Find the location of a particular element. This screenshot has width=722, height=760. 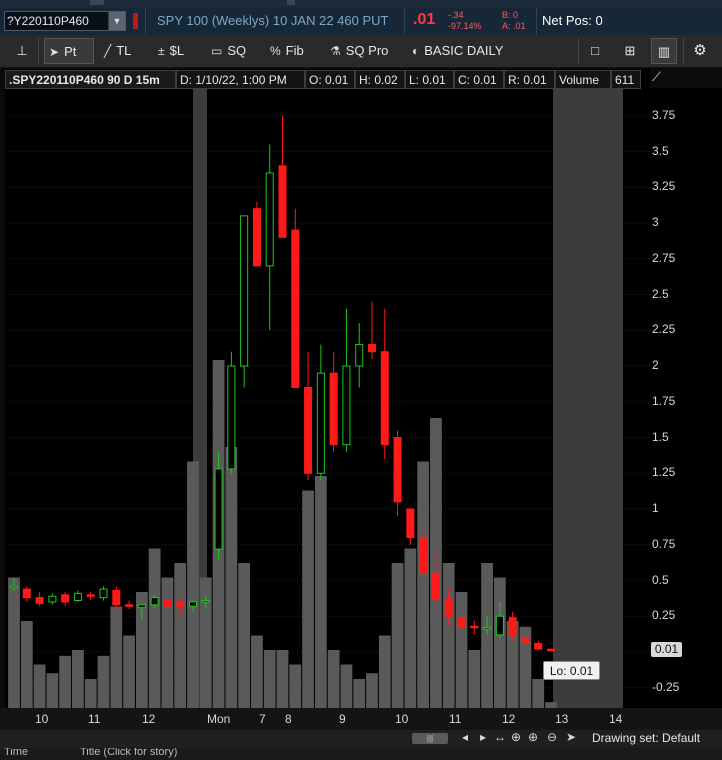

basic-daily-button: ◐ BASIC DAILY is located at coordinates (463, 51).